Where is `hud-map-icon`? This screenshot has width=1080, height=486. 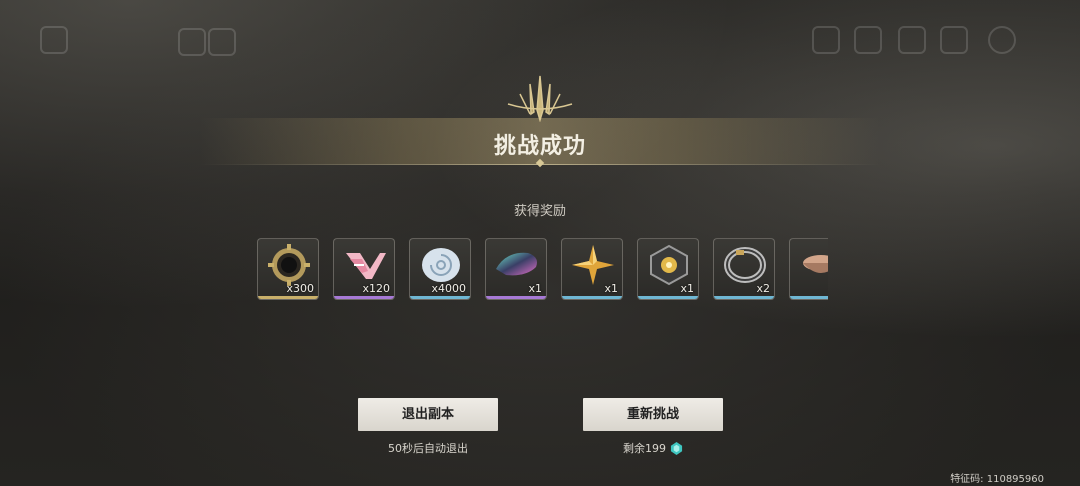
hud-map-icon is located at coordinates (192, 42).